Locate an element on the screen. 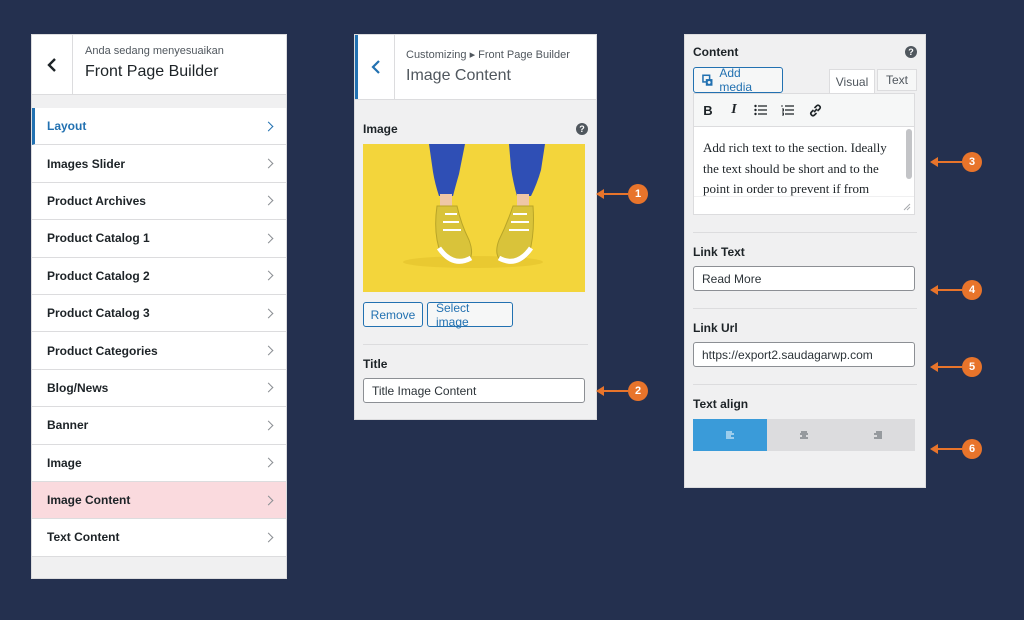  text-align-control is located at coordinates (804, 435).